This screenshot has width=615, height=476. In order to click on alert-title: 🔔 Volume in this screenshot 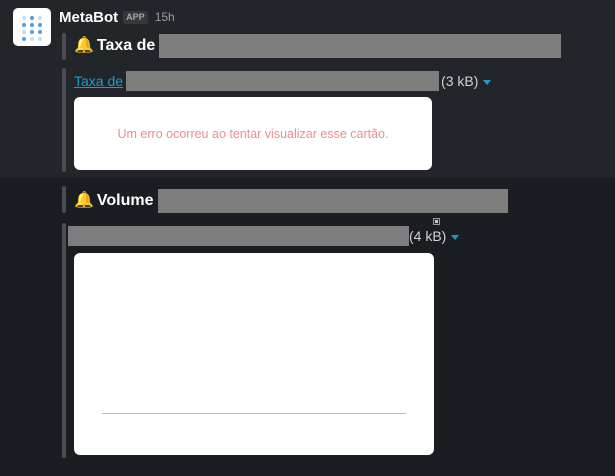, I will do `click(291, 201)`.